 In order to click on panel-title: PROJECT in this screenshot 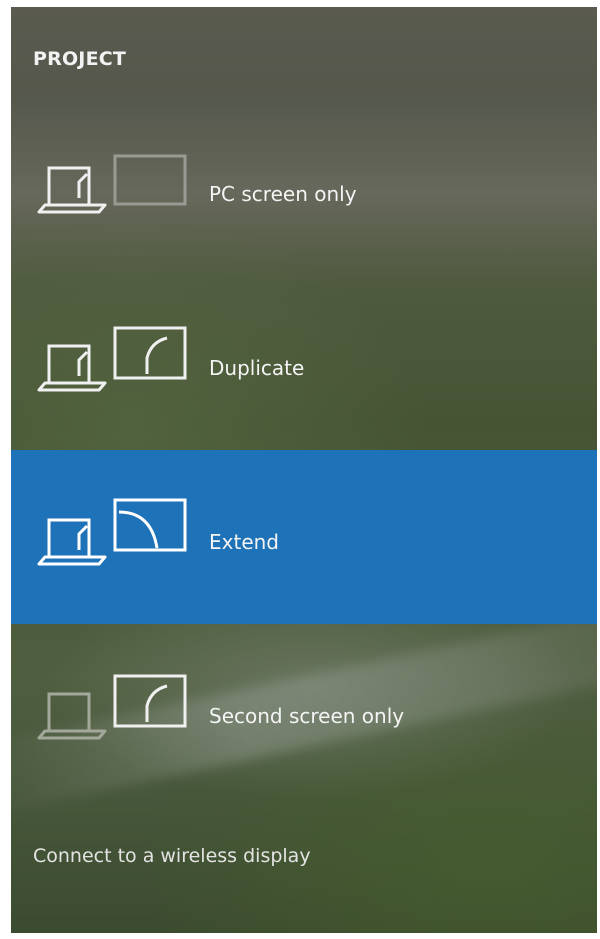, I will do `click(80, 59)`.